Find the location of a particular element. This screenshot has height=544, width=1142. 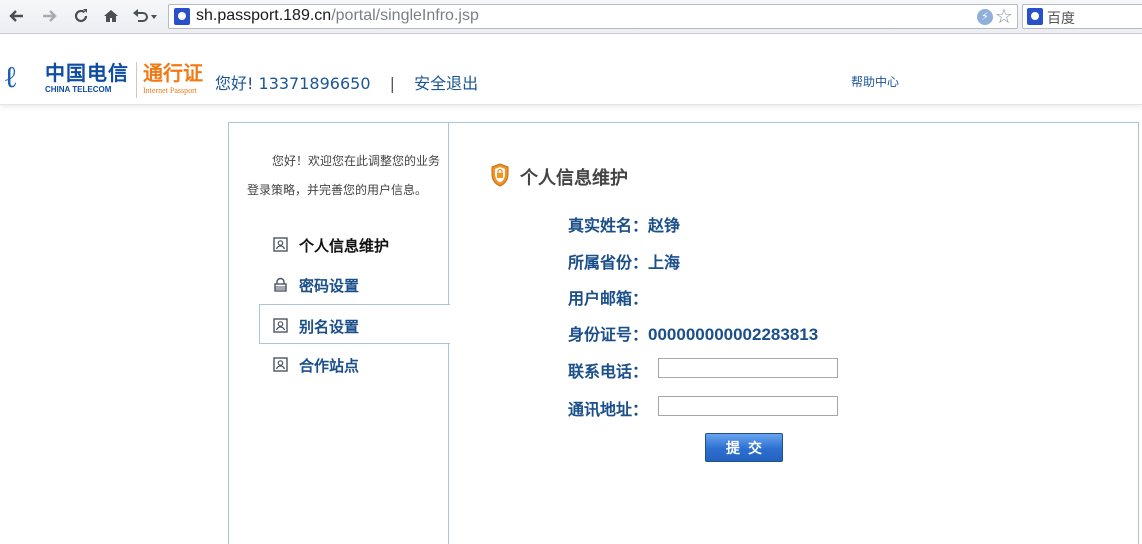

sidebar-item-partner-sites: 合作站点 is located at coordinates (339, 364).